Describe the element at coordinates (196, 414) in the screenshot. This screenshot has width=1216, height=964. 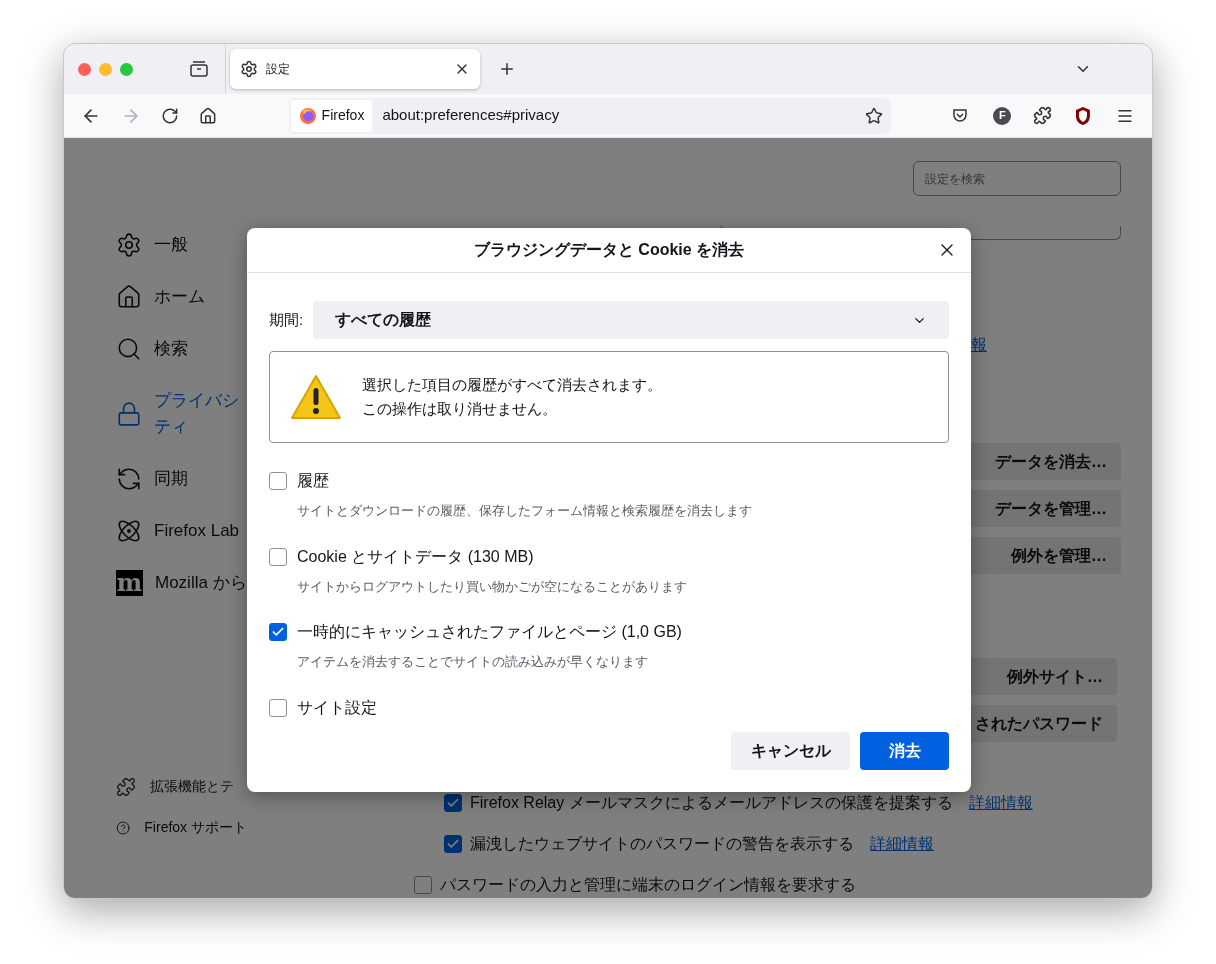
I see `sidebar-label: プライバシ ティ` at that location.